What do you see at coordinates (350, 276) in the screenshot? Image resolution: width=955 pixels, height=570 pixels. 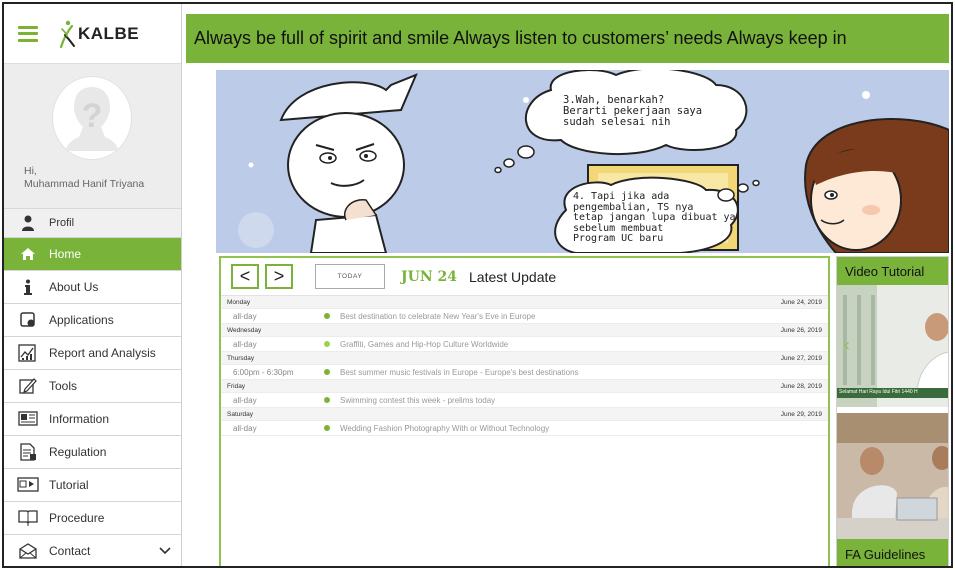 I see `today-button: TODAY` at bounding box center [350, 276].